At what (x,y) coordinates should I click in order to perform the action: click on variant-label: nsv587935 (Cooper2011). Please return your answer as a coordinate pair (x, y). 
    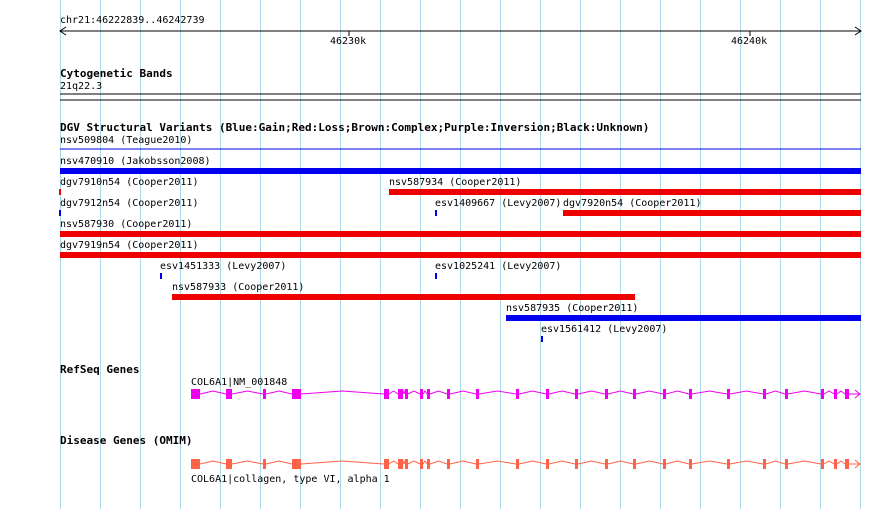
    Looking at the image, I should click on (572, 308).